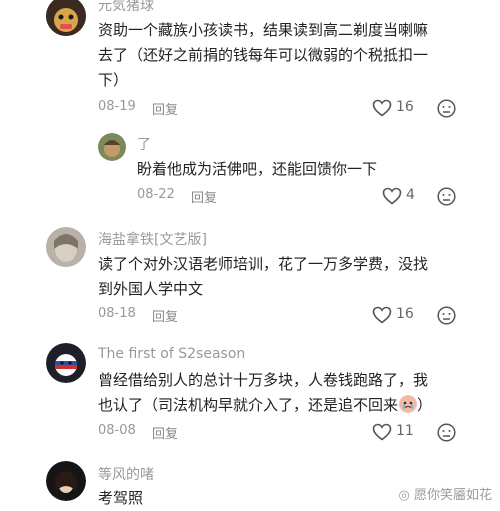  Describe the element at coordinates (151, 289) in the screenshot. I see `comment-line: 到外国人学中文` at that location.